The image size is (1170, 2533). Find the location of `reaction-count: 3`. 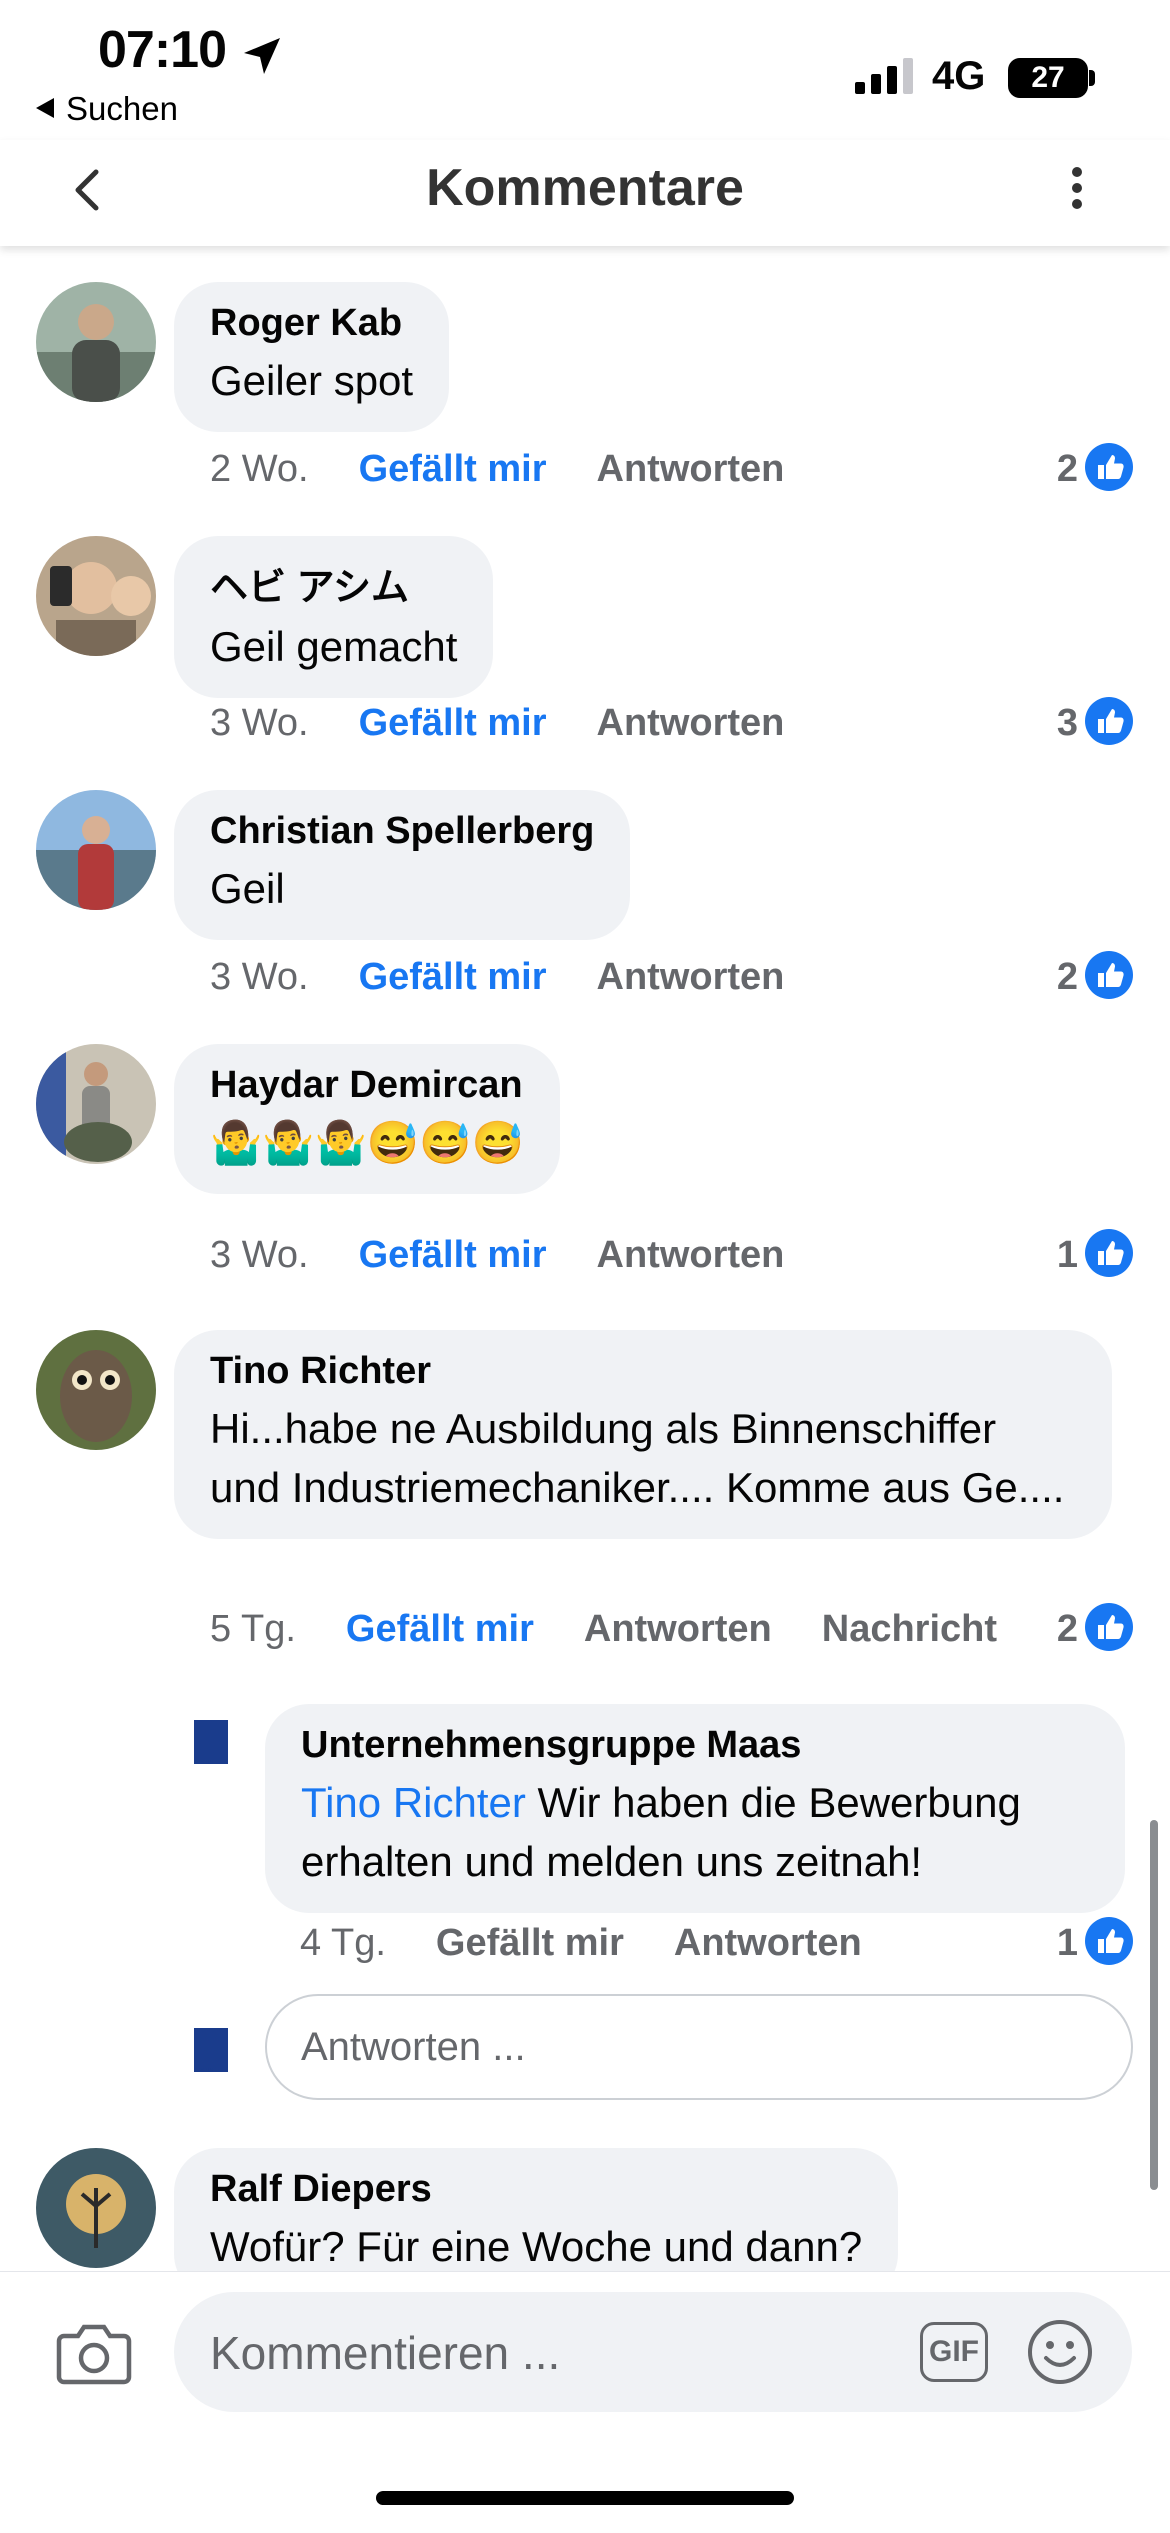

reaction-count: 3 is located at coordinates (1082, 724).